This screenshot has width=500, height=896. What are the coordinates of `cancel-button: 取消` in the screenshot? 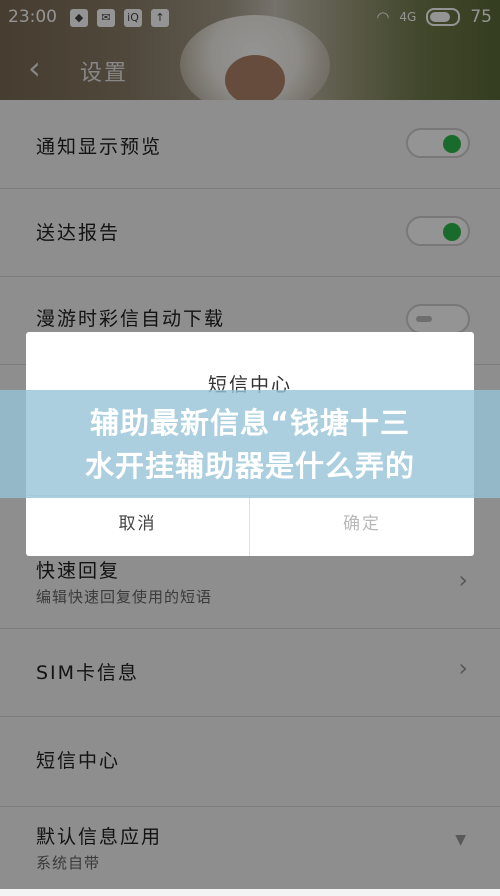 It's located at (138, 526).